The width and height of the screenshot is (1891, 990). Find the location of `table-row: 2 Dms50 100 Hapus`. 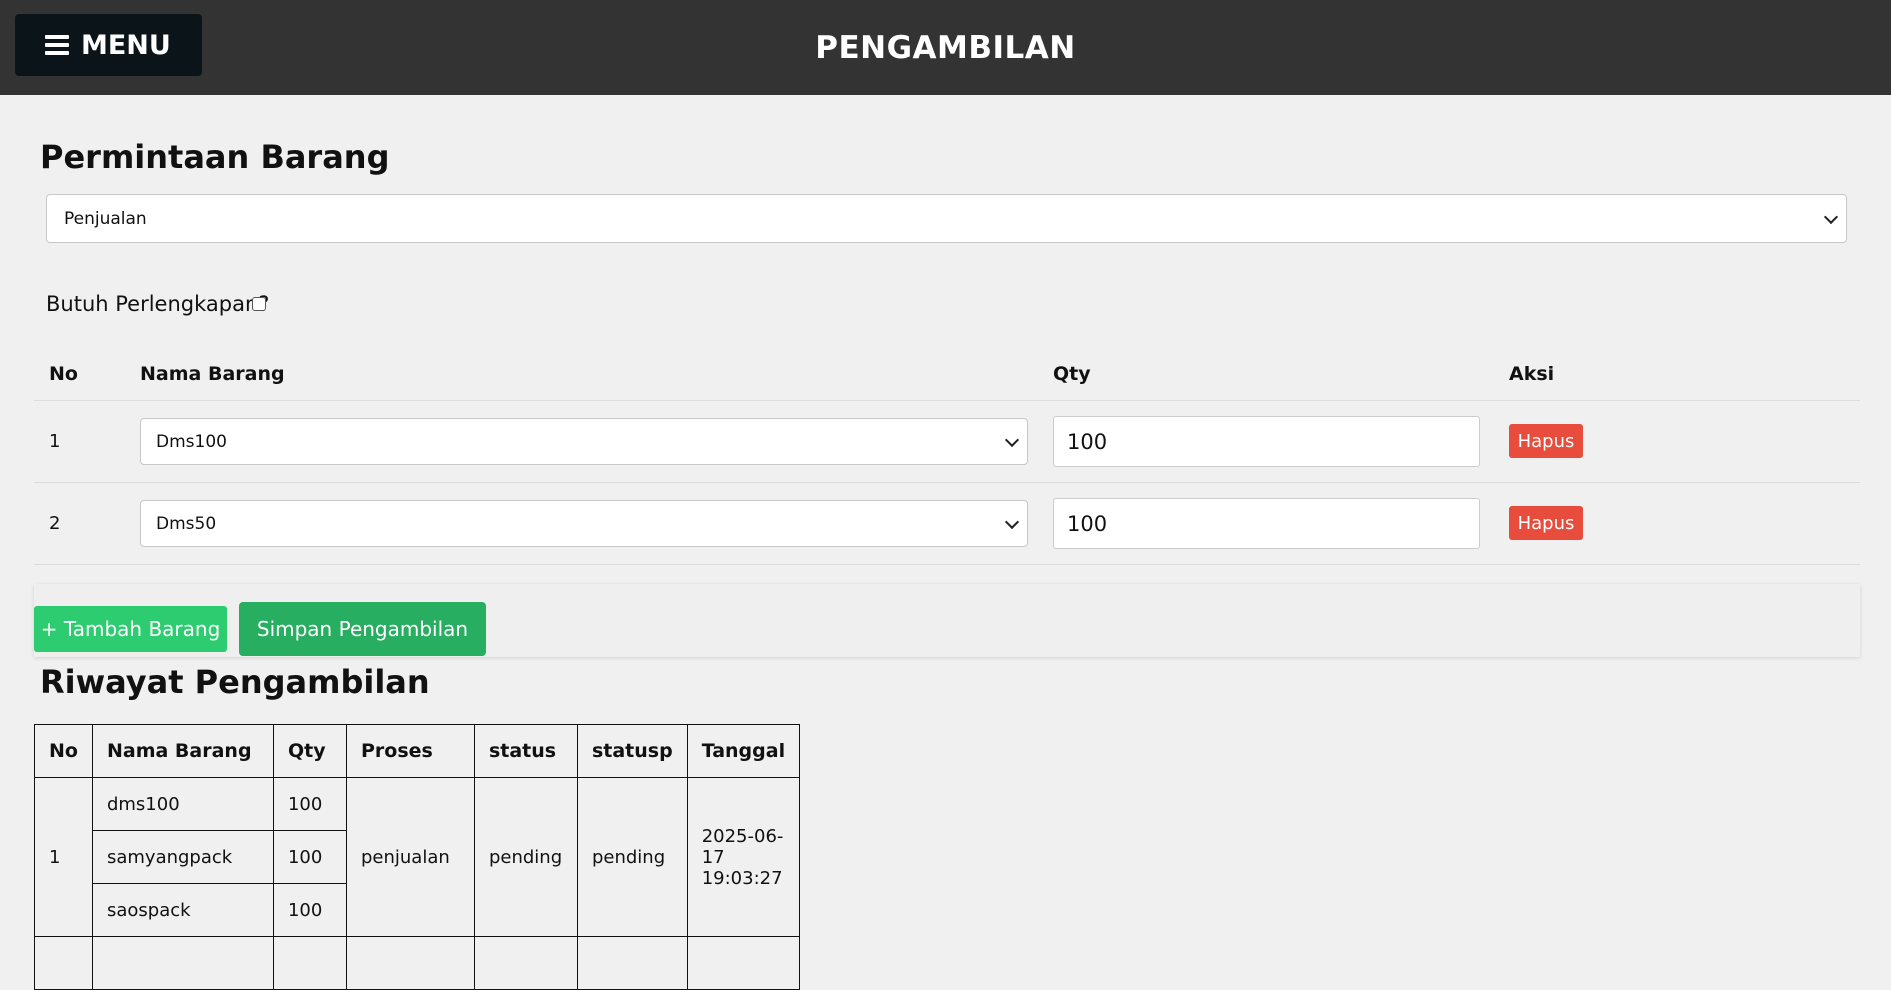

table-row: 2 Dms50 100 Hapus is located at coordinates (947, 524).